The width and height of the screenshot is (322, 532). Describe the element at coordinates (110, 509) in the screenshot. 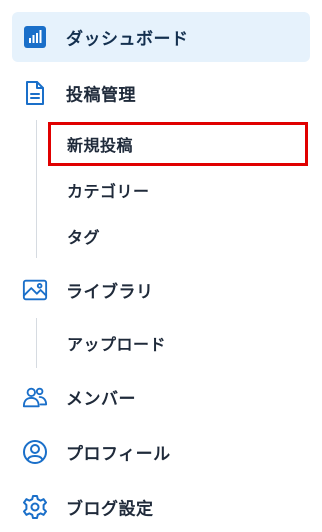

I see `nav-label-blog-settings: ブログ設定` at that location.